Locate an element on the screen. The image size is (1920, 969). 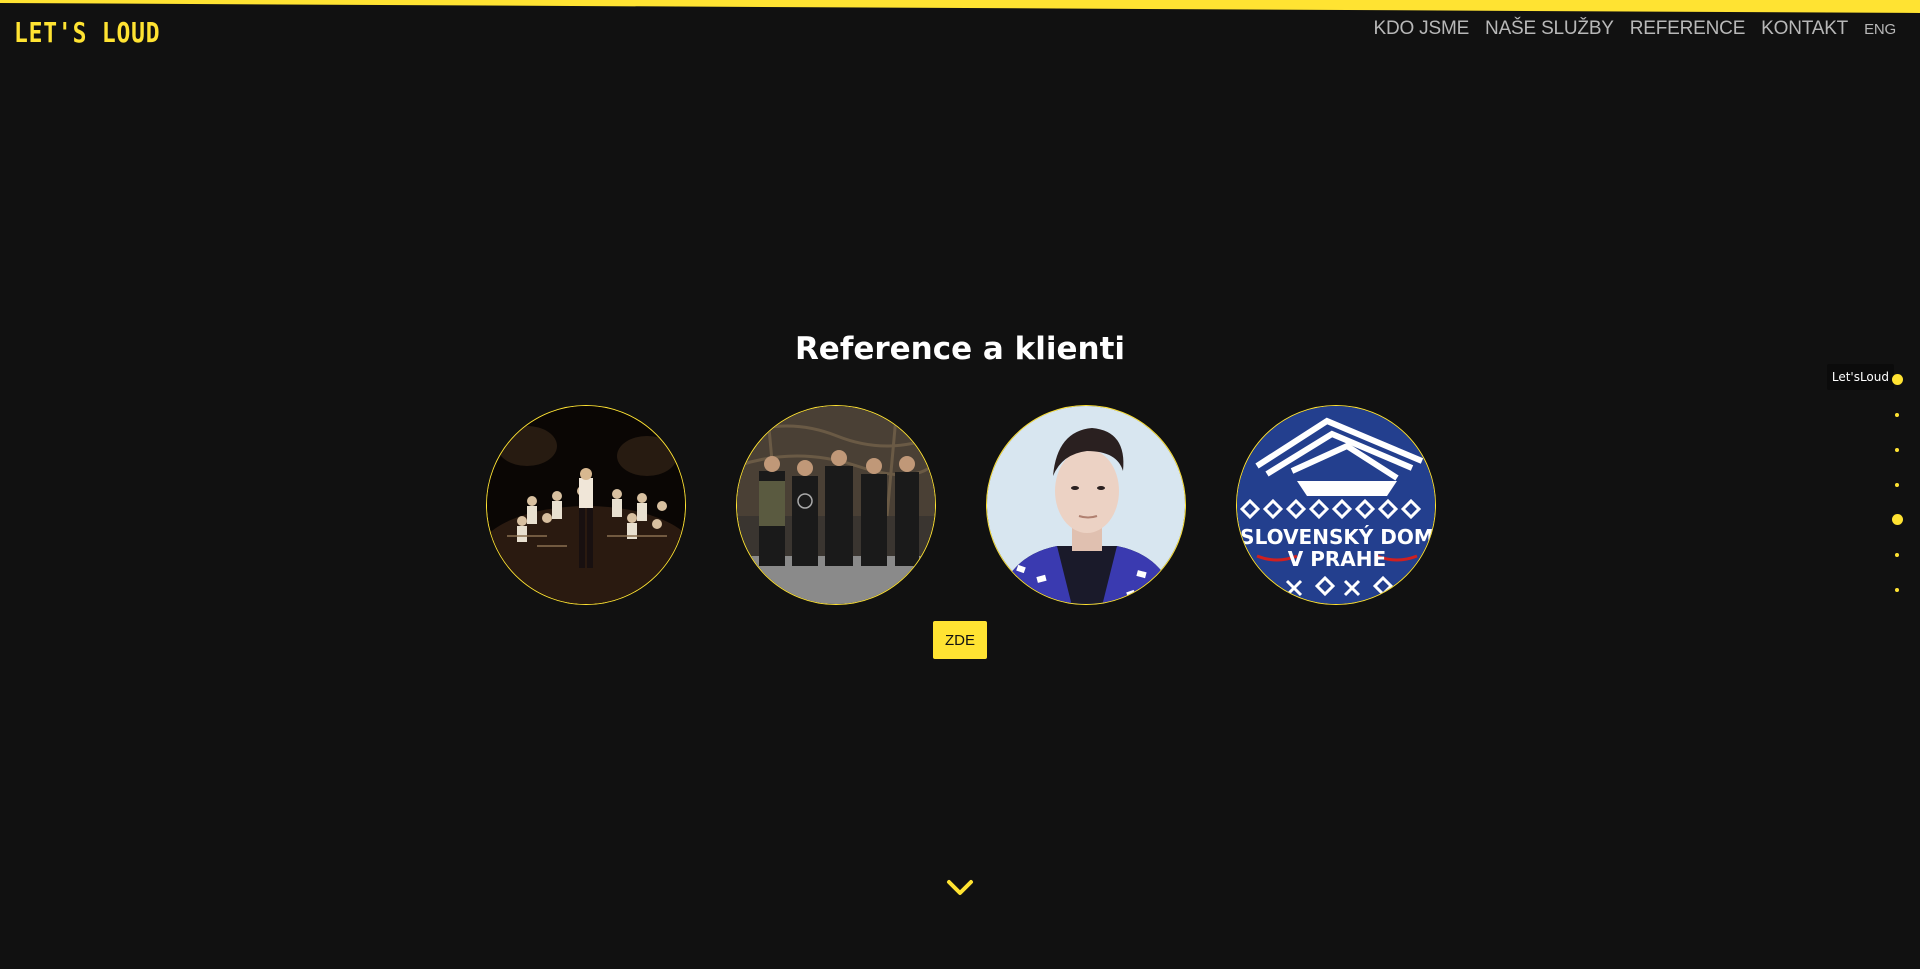
nav-item-nase-sluzby: NAŠE SLUŽBY is located at coordinates (1549, 29).